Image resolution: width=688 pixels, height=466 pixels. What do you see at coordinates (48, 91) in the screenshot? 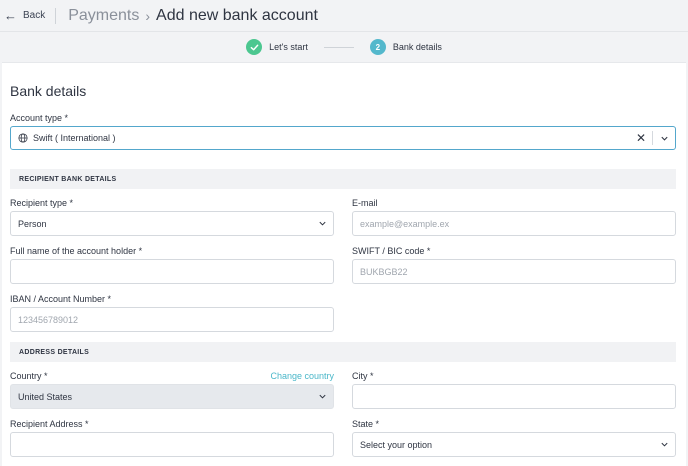
I see `form-title: Bank details` at bounding box center [48, 91].